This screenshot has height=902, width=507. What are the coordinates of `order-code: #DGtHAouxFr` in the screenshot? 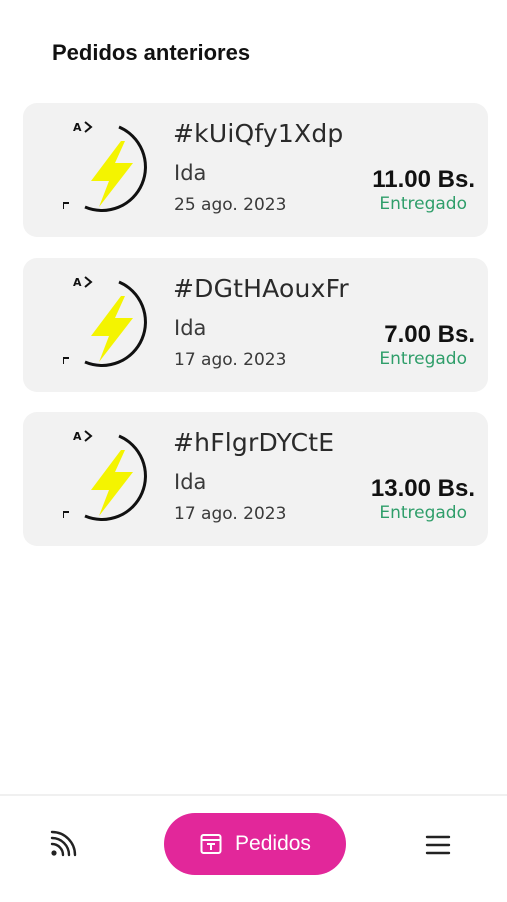 It's located at (261, 288).